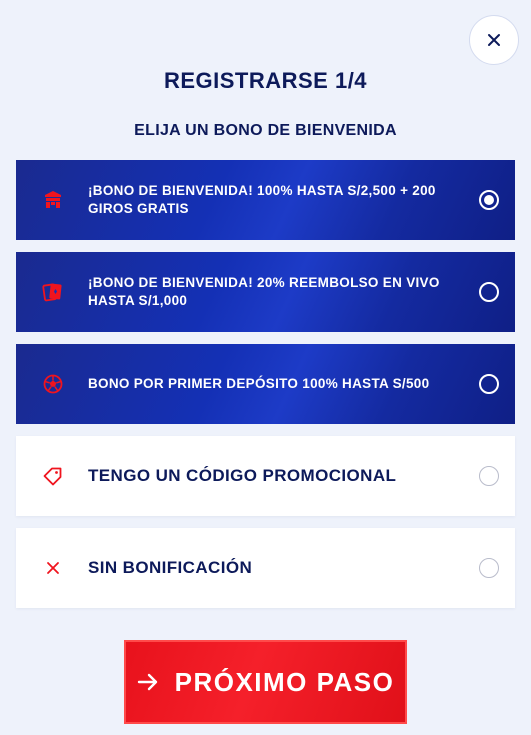  Describe the element at coordinates (53, 200) in the screenshot. I see `casino-icon` at that location.